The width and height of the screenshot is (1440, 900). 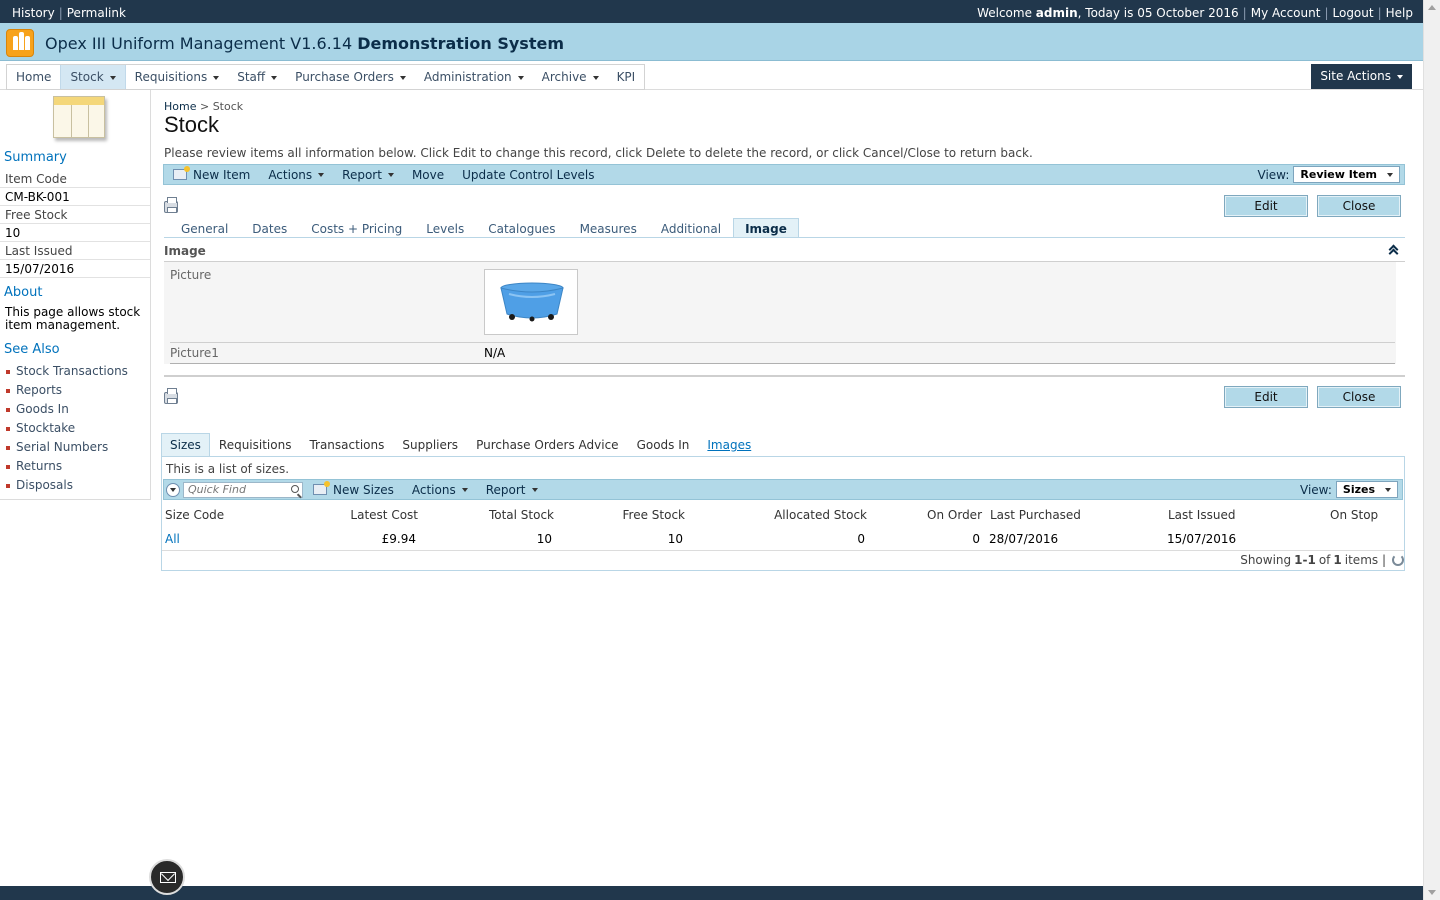 I want to click on app-logo-icon, so click(x=20, y=43).